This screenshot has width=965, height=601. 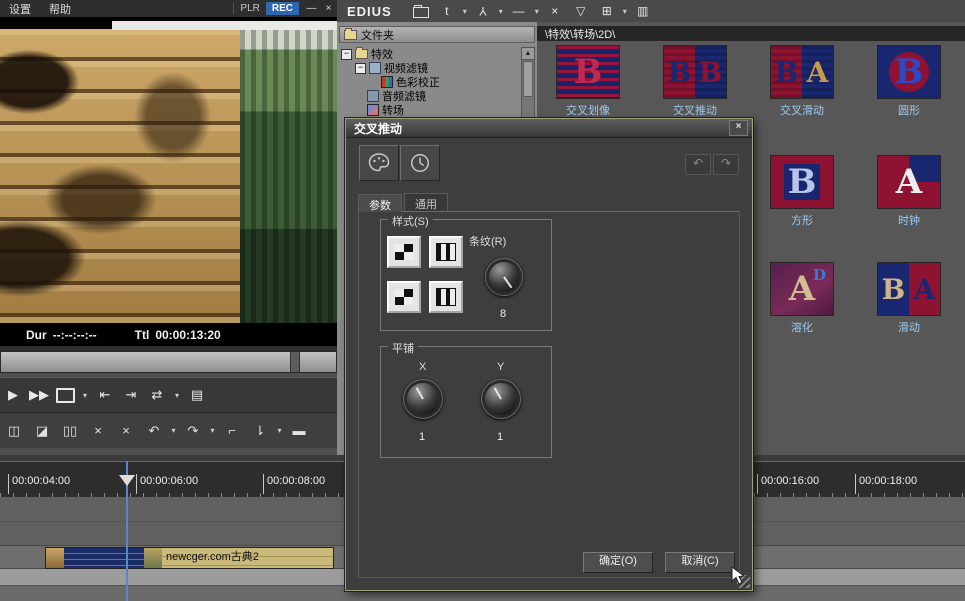 I want to click on tree-item-transitions: 转场, so click(x=430, y=110).